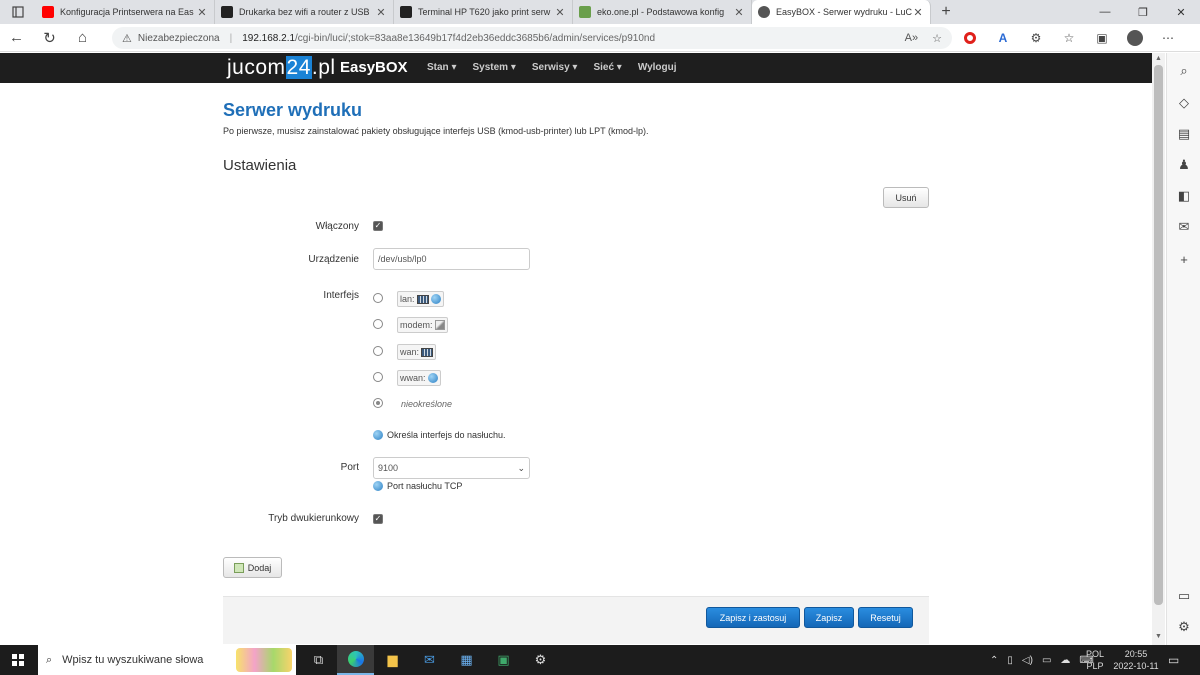  Describe the element at coordinates (429, 660) in the screenshot. I see `mail-icon: ✉` at that location.